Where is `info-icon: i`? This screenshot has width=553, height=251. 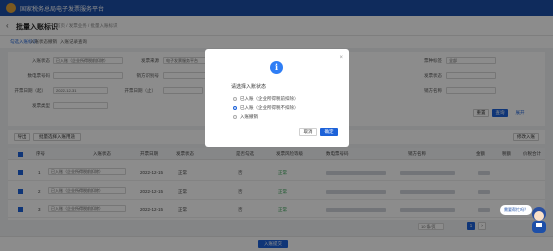 info-icon: i is located at coordinates (276, 67).